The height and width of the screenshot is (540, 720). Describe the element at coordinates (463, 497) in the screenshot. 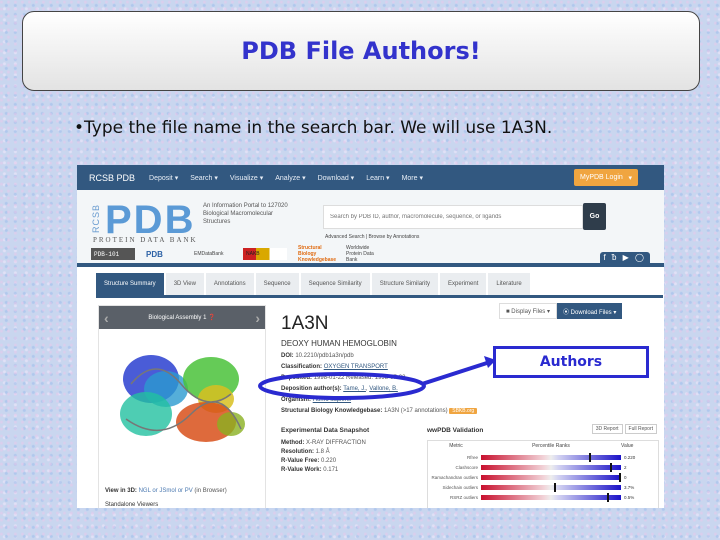

I see `validation-metric: RSRZ outliers` at that location.